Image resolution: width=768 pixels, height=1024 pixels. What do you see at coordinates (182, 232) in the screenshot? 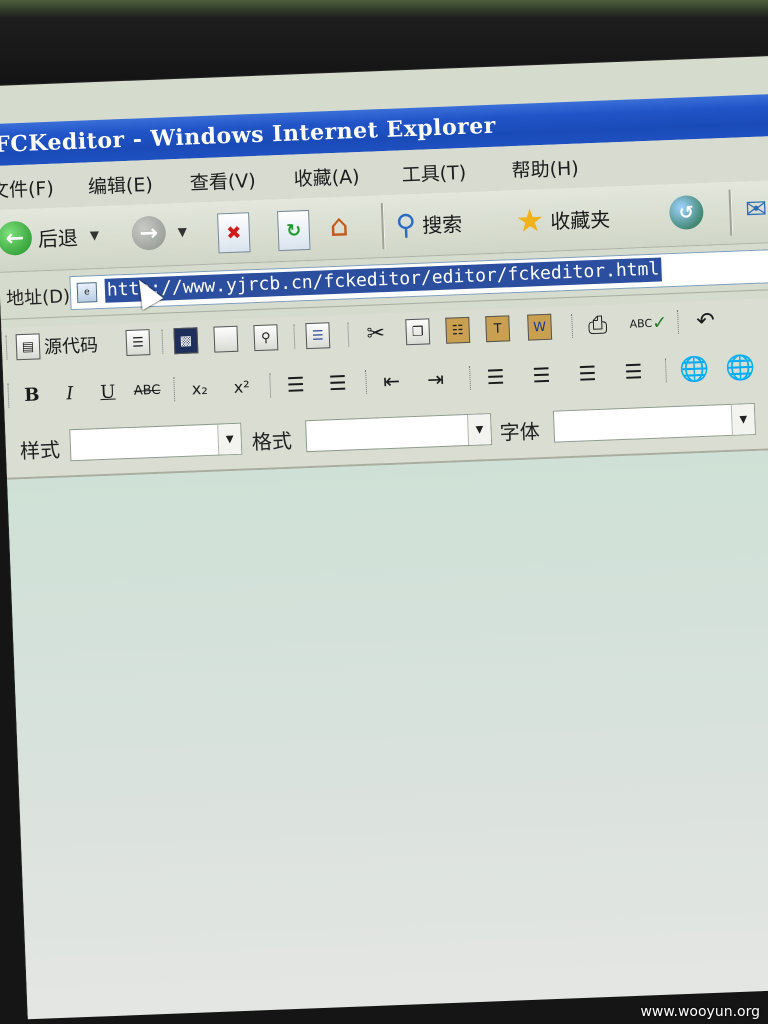
I see `forward-dropdown-icon: ▼` at bounding box center [182, 232].